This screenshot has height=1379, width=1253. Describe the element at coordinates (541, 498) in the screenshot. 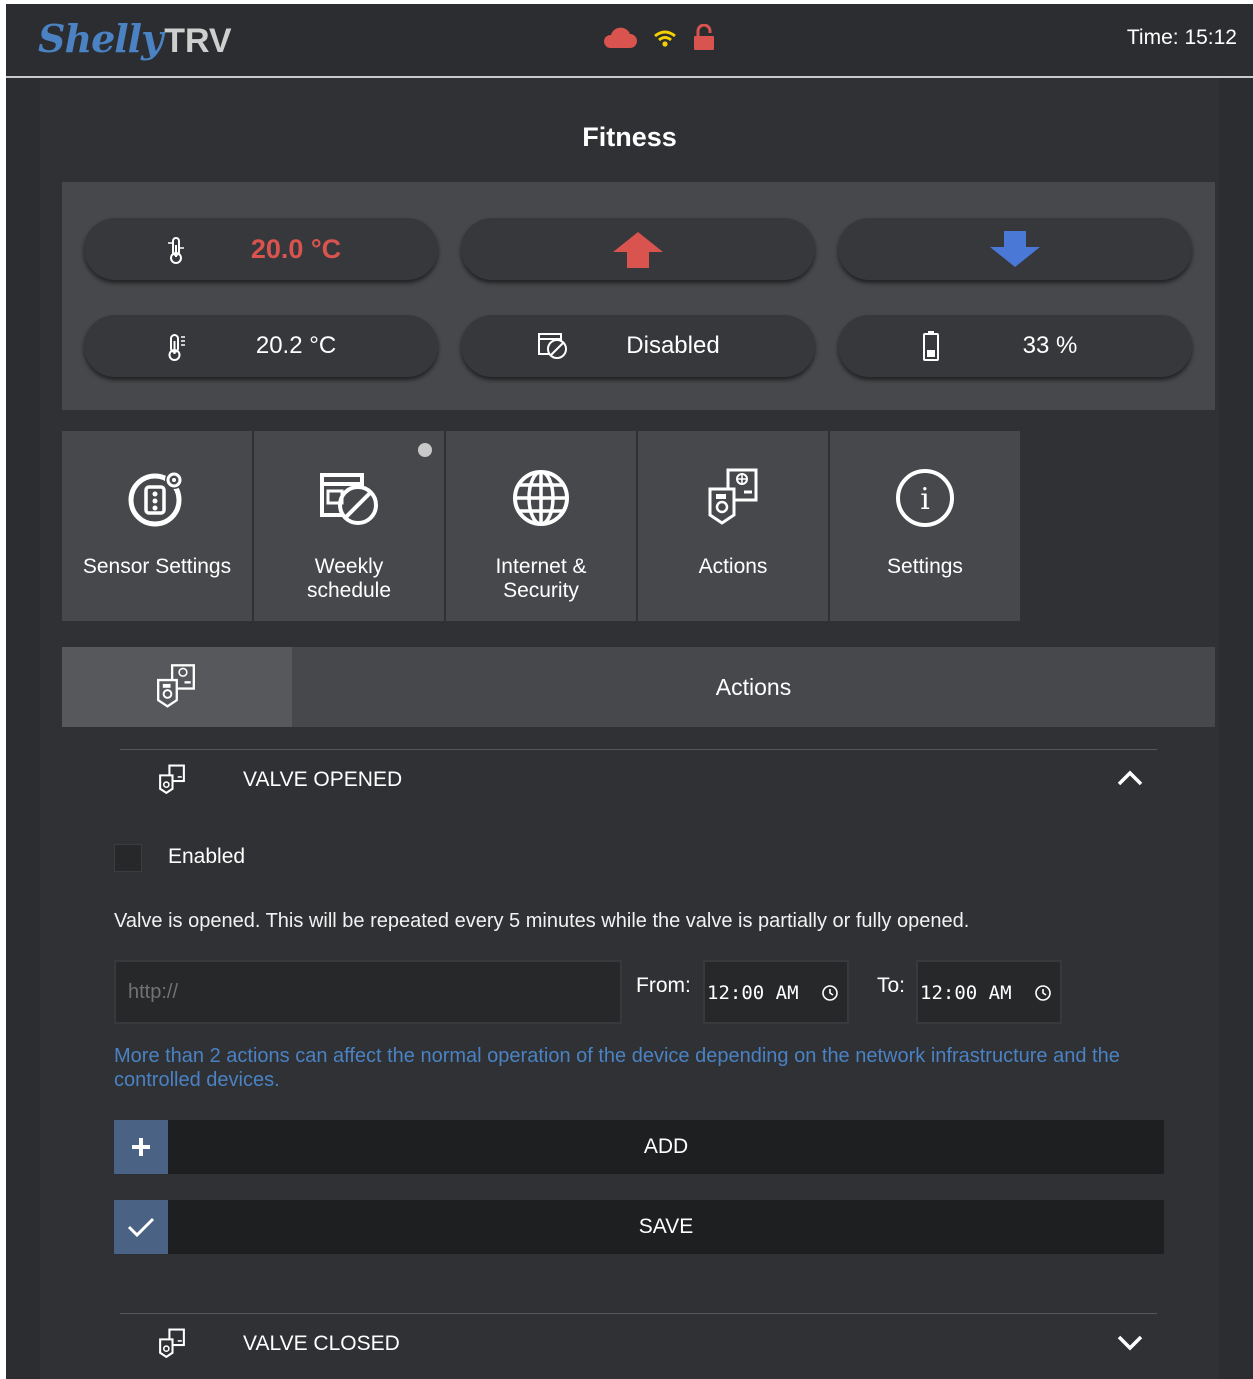

I see `globe-icon` at that location.